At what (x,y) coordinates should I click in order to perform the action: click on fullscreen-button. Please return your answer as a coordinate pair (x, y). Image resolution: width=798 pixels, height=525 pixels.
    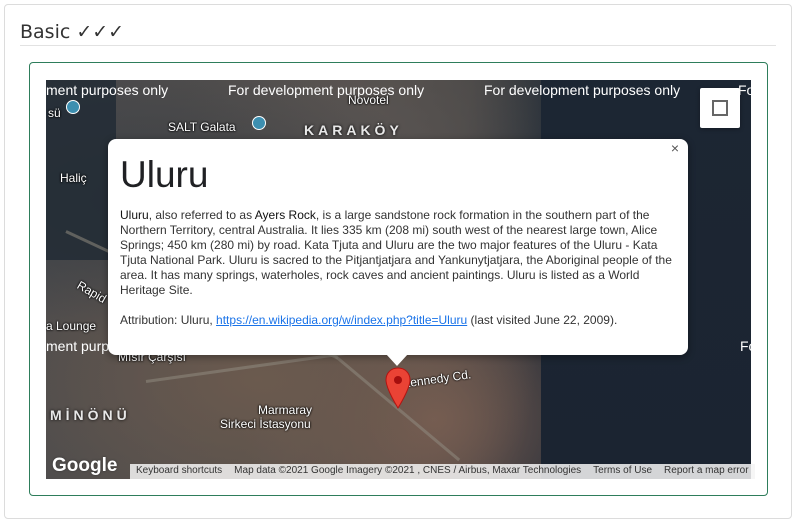
    Looking at the image, I should click on (720, 108).